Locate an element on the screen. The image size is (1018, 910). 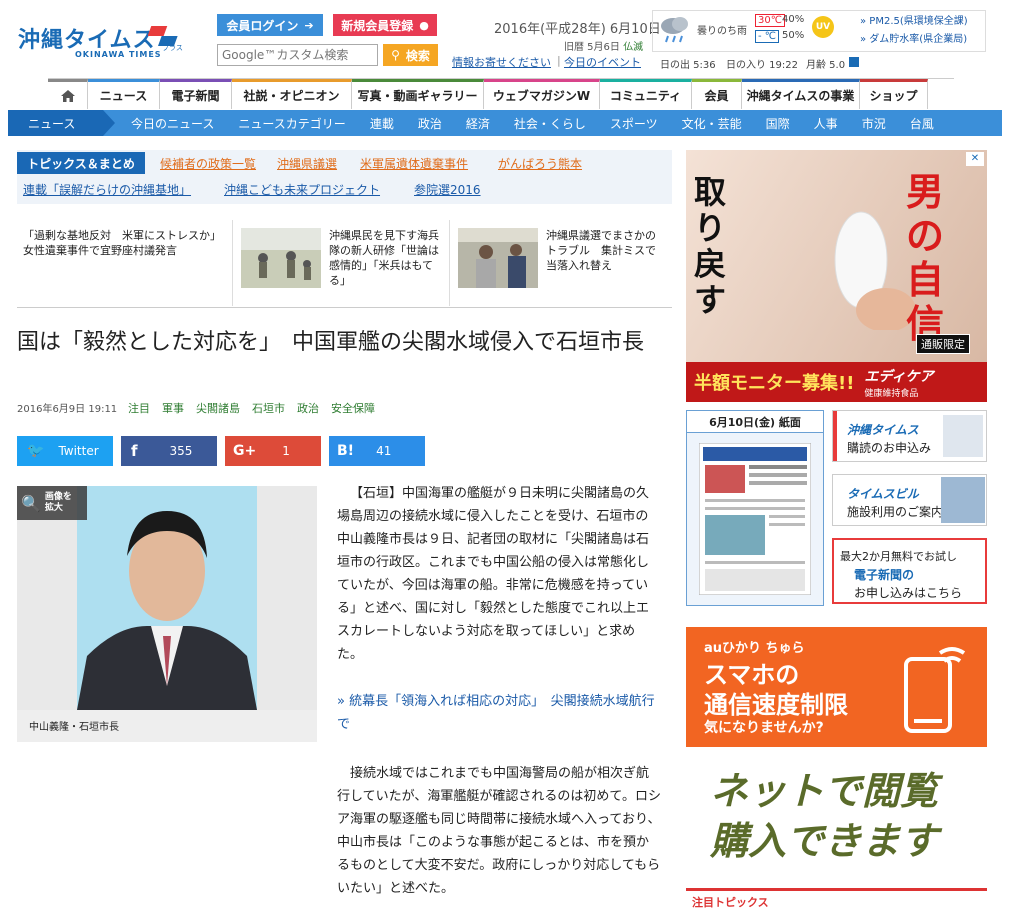
nav-shop: ショップ is located at coordinates (894, 94).